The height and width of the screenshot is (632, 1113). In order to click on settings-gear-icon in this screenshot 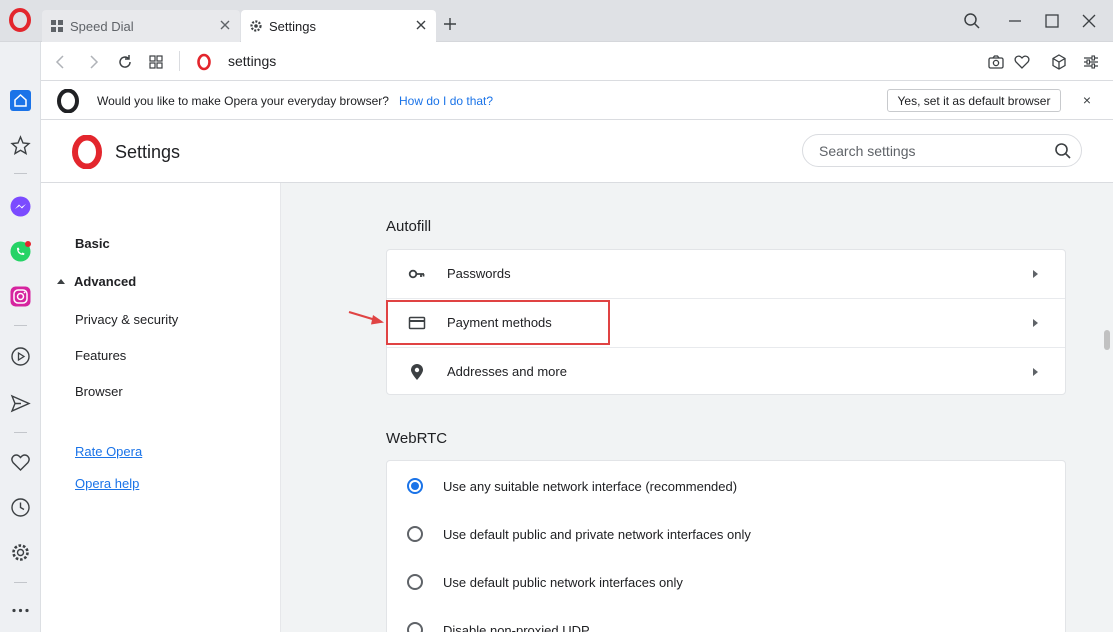, I will do `click(20, 552)`.